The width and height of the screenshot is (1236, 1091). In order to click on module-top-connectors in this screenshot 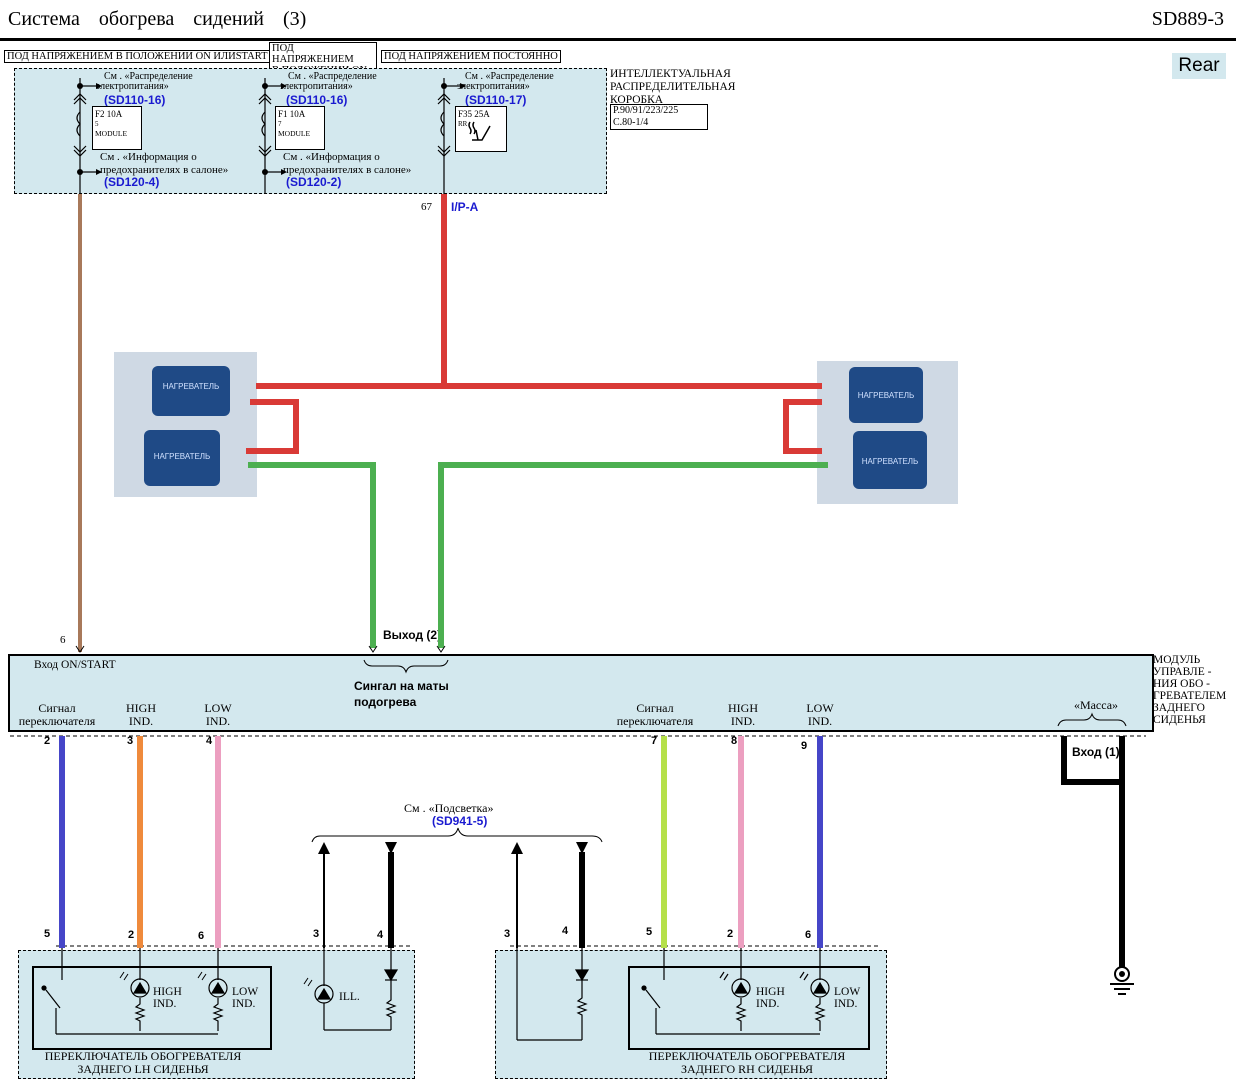, I will do `click(262, 659)`.